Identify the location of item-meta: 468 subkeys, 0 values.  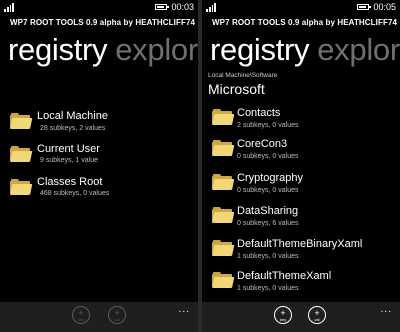
(75, 193).